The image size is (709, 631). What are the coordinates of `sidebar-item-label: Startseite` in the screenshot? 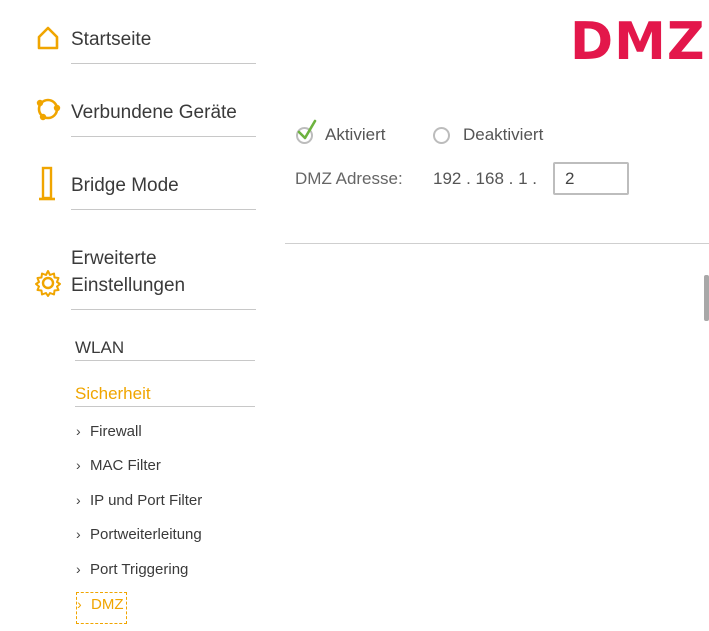 It's located at (111, 39).